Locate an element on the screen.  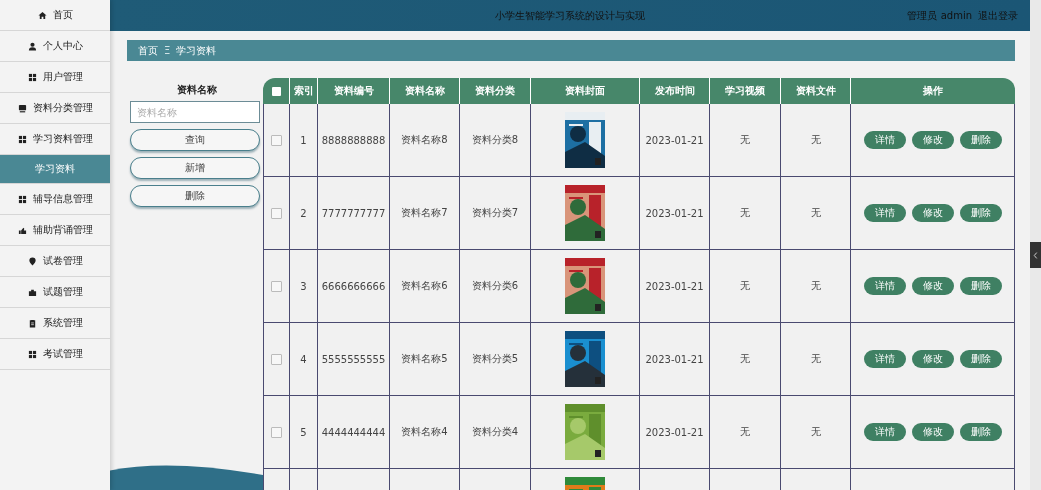
logout-link: 退出登录 is located at coordinates (998, 15).